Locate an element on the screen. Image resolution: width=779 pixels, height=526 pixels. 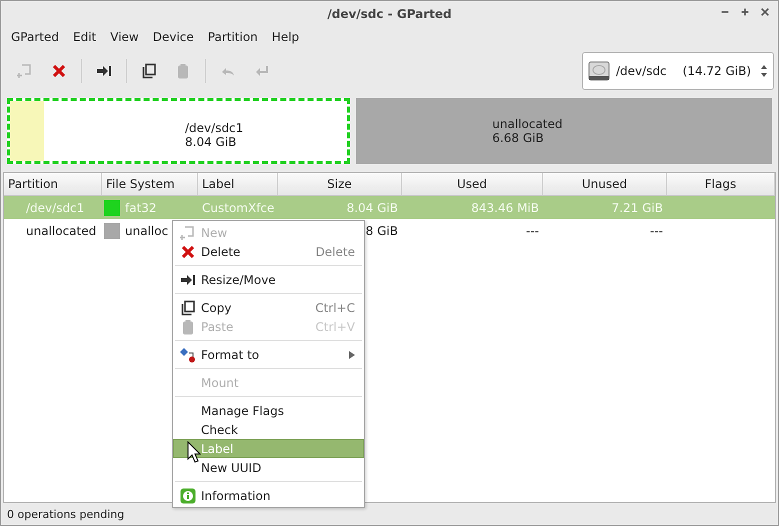
column-header: Partition is located at coordinates (53, 184).